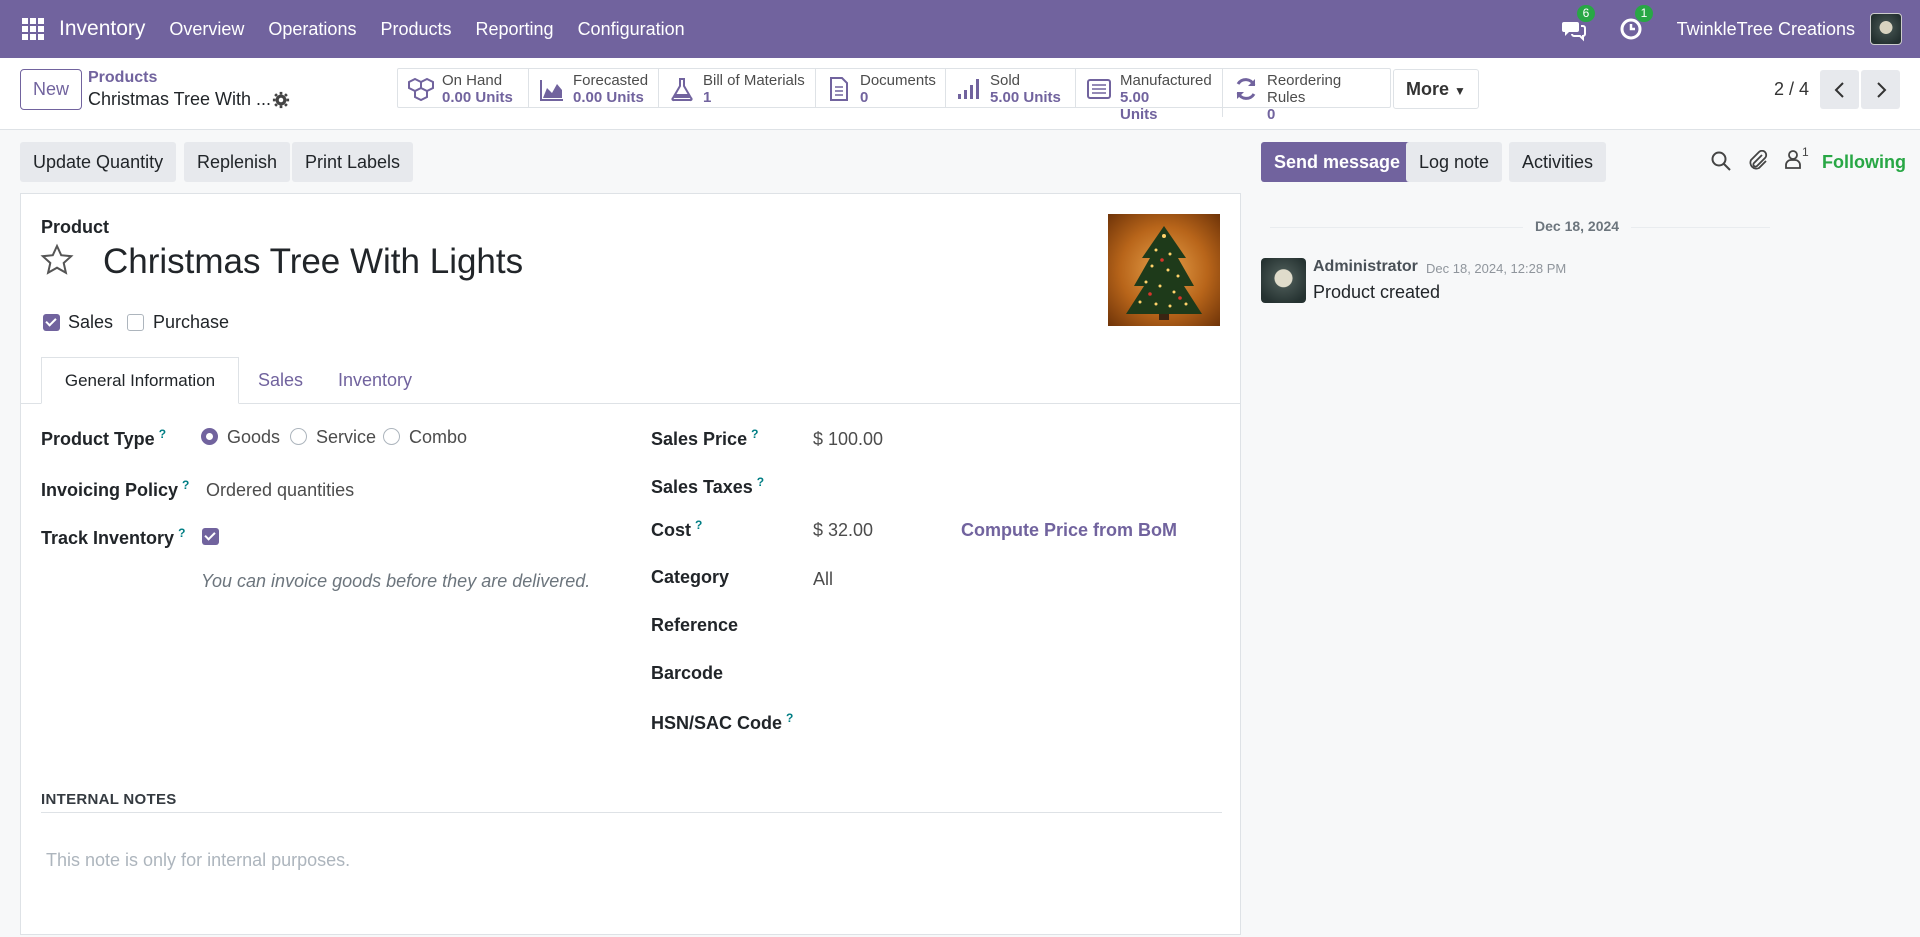 The image size is (1920, 937). Describe the element at coordinates (823, 579) in the screenshot. I see `category-select: All` at that location.